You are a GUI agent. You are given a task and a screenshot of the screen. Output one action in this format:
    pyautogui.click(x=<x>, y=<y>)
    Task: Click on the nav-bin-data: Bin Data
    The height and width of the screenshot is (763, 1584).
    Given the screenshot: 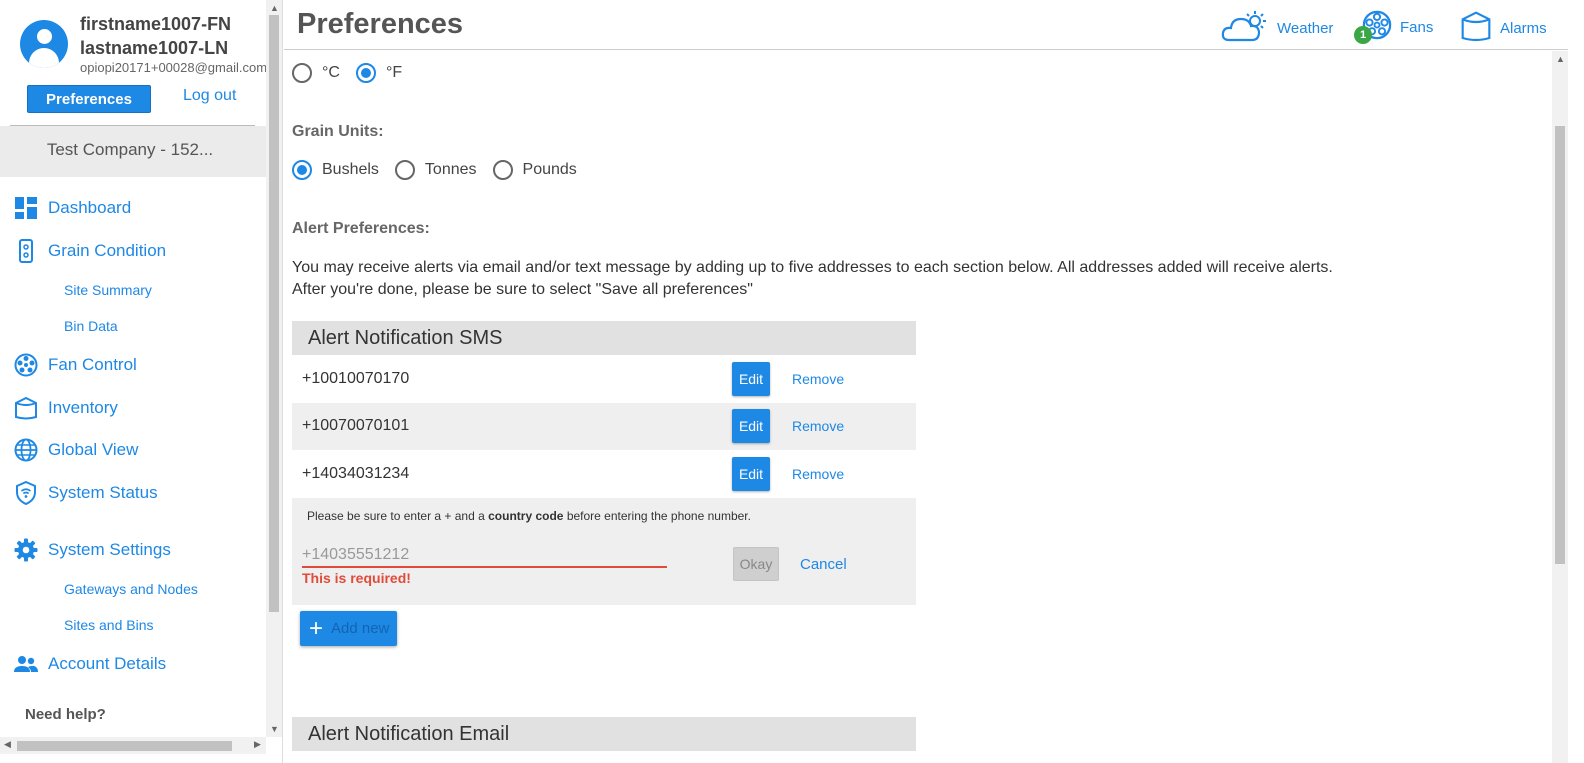 What is the action you would take?
    pyautogui.click(x=91, y=326)
    